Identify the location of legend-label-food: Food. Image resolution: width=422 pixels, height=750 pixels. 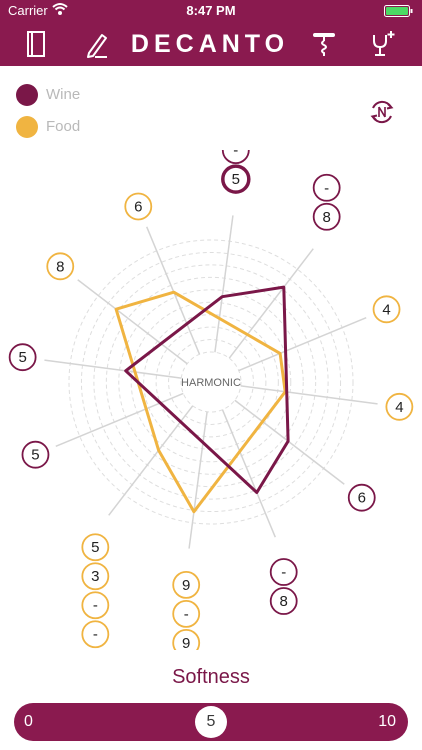
(63, 126).